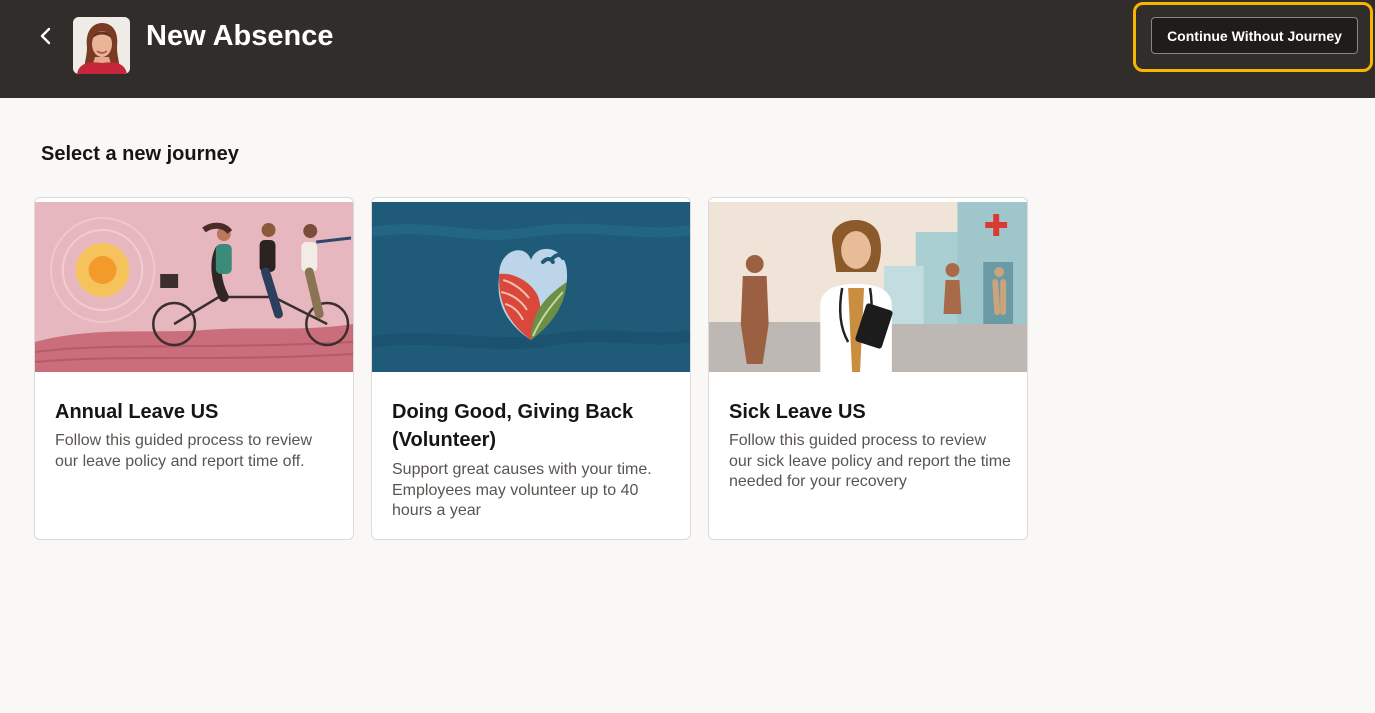 This screenshot has width=1375, height=713. Describe the element at coordinates (531, 287) in the screenshot. I see `heart-illustration` at that location.